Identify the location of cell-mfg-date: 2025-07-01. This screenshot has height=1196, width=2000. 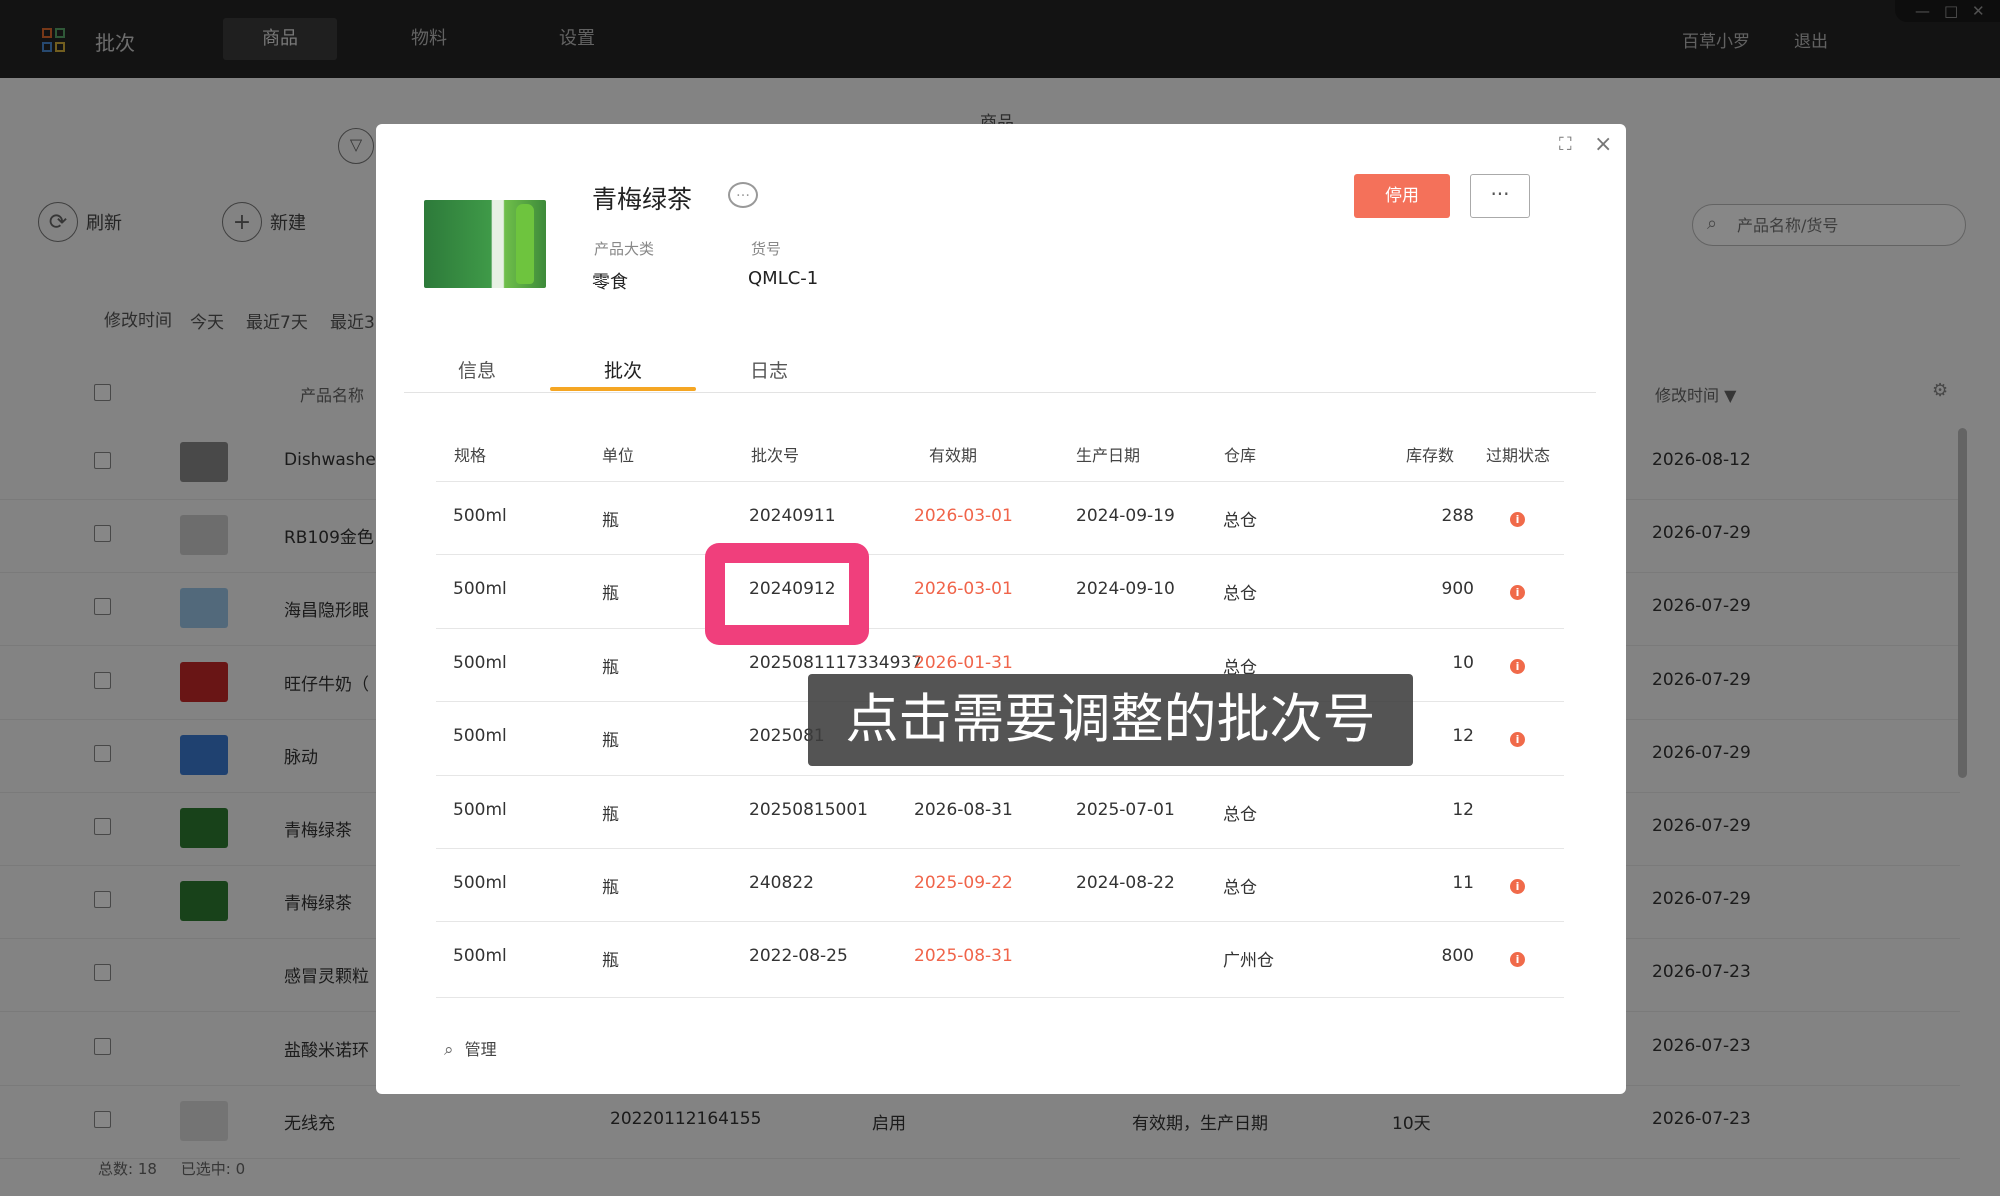
(1125, 809).